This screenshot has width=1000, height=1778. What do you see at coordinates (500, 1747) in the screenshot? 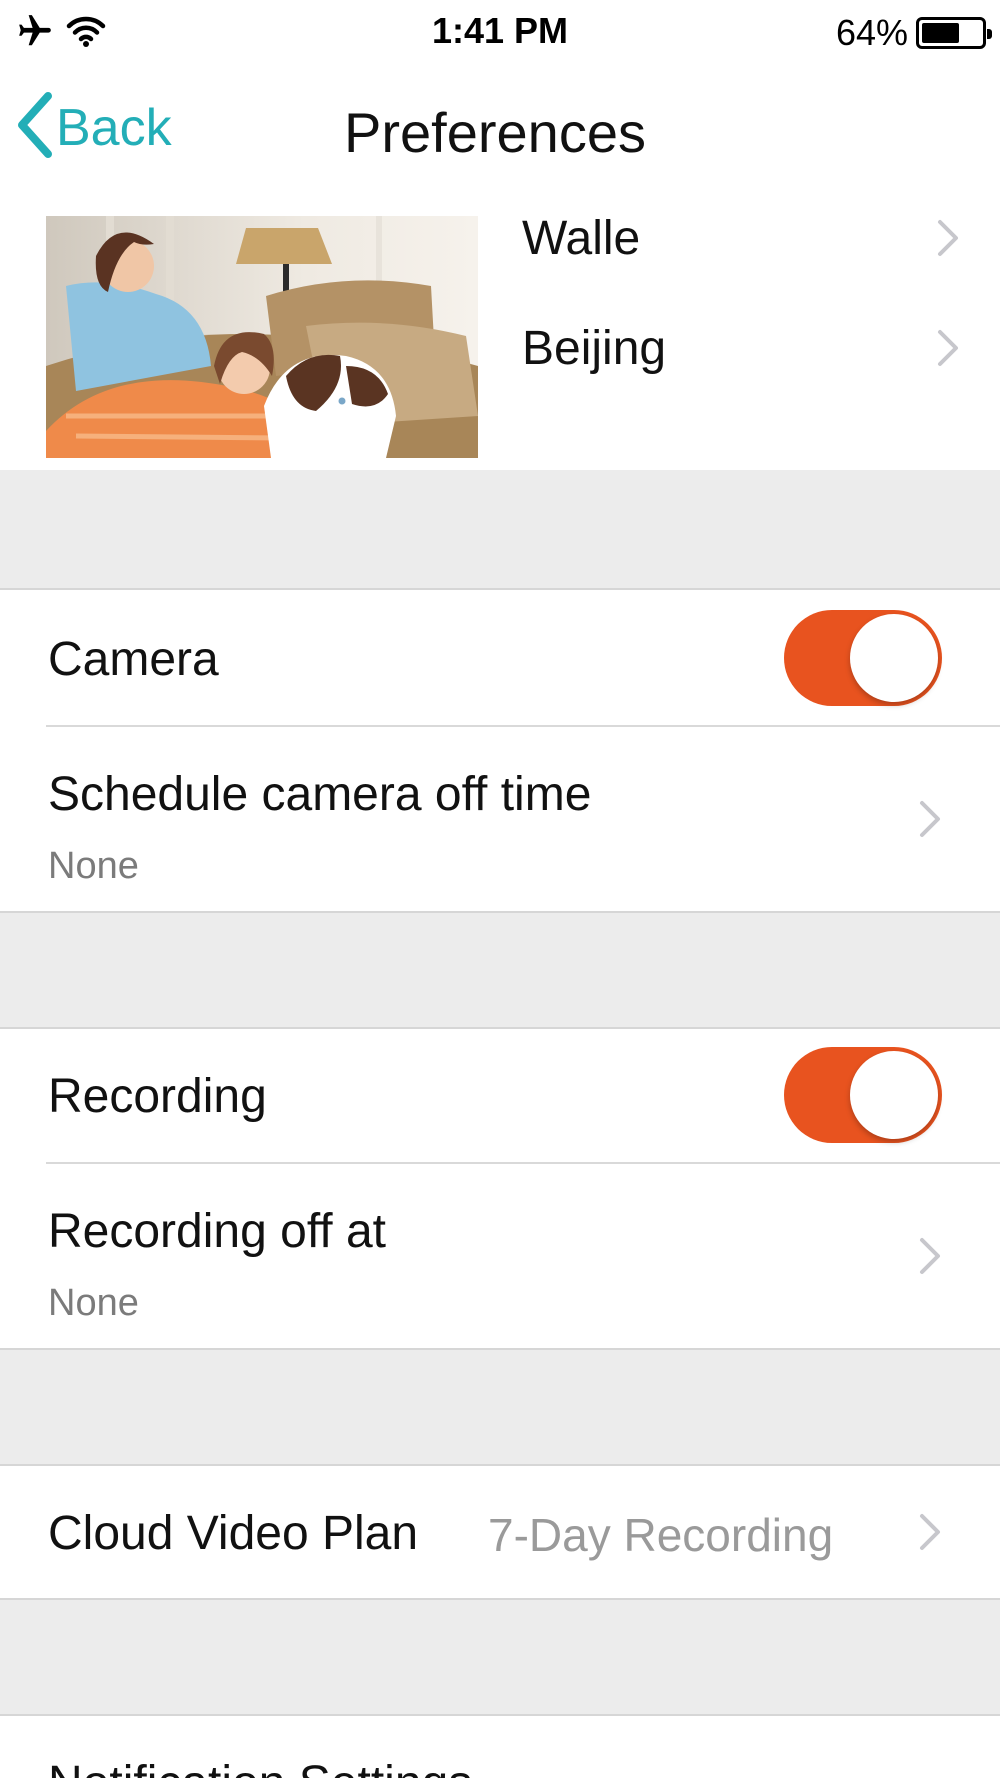
I see `notification-settings-row: Notification Settings` at bounding box center [500, 1747].